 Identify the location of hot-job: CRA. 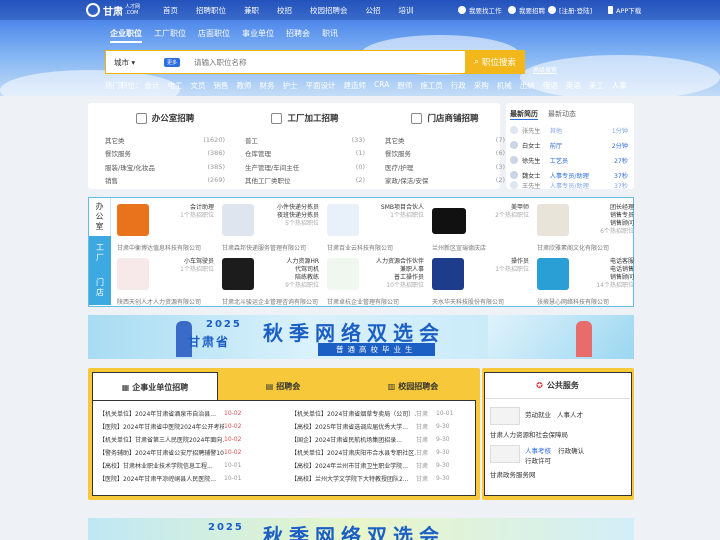
(381, 85).